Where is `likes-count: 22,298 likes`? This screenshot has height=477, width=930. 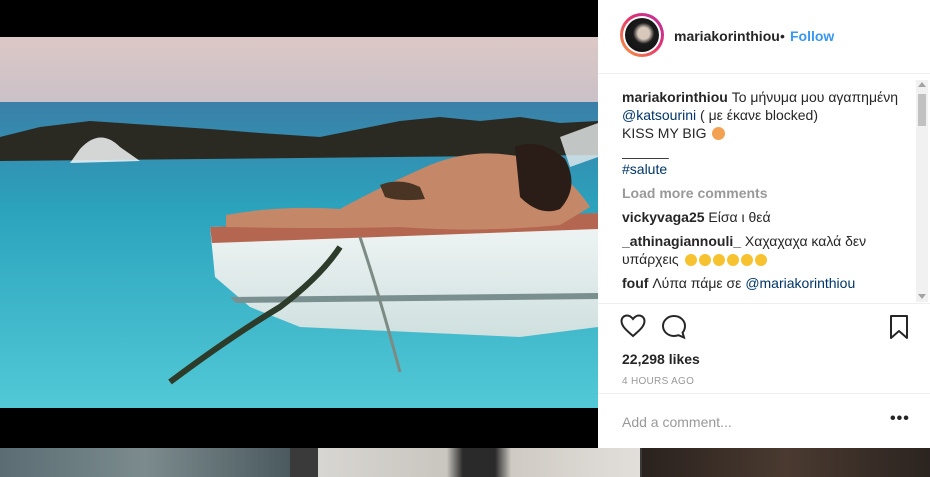 likes-count: 22,298 likes is located at coordinates (661, 359).